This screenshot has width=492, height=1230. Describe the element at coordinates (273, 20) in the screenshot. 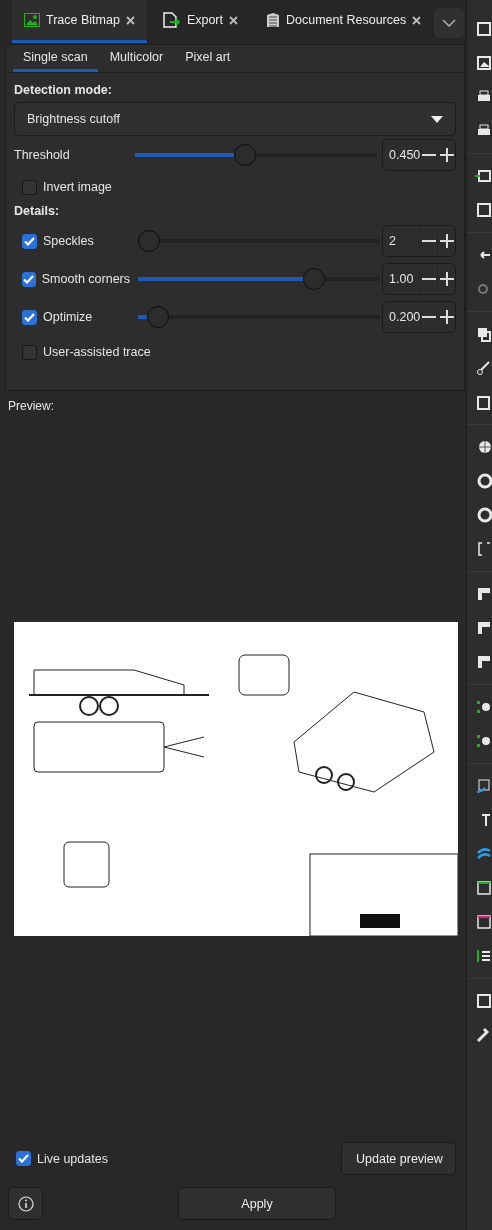

I see `cabinet-icon` at that location.